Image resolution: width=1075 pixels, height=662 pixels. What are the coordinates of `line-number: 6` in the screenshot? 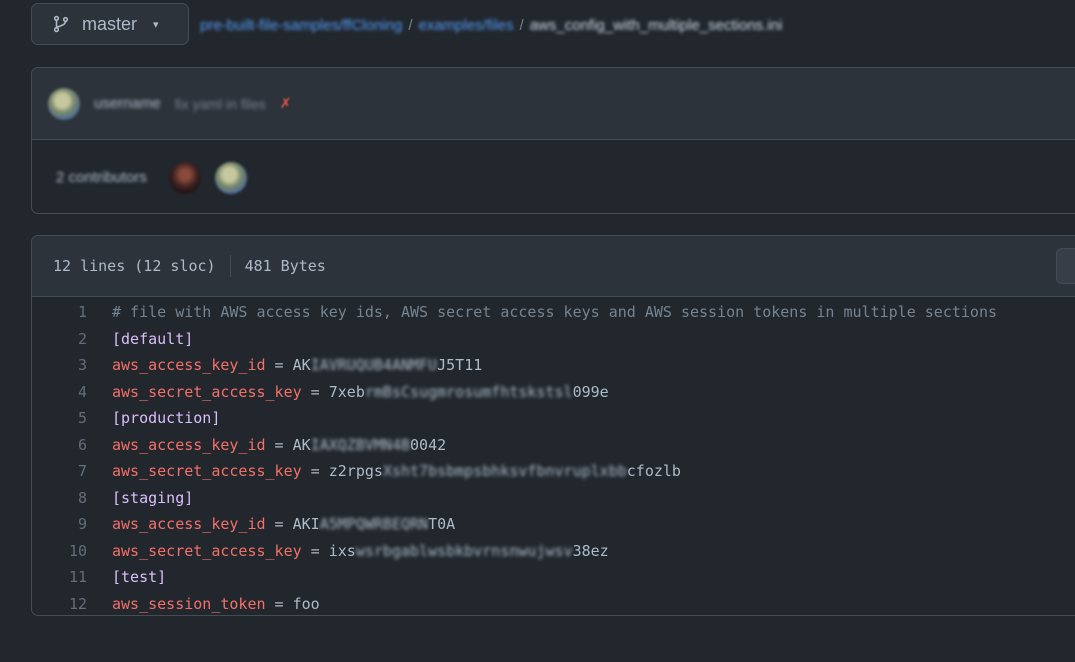 It's located at (82, 444).